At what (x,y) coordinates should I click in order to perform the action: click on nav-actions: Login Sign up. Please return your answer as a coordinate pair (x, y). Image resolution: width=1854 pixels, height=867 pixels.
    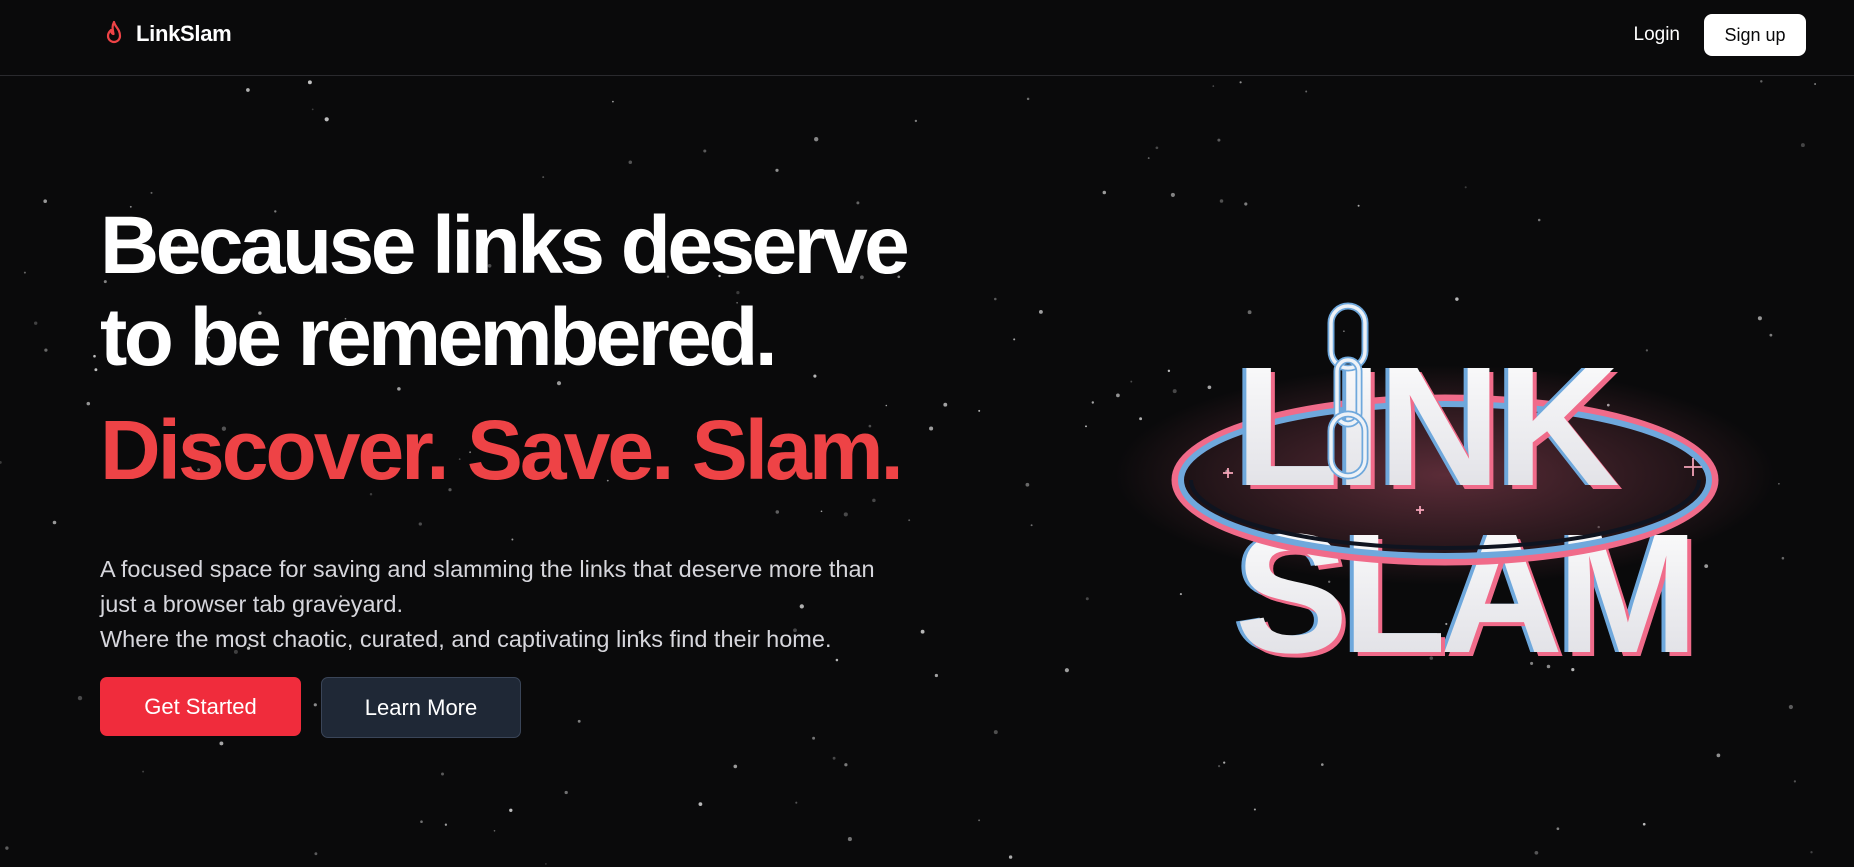
    Looking at the image, I should click on (1720, 35).